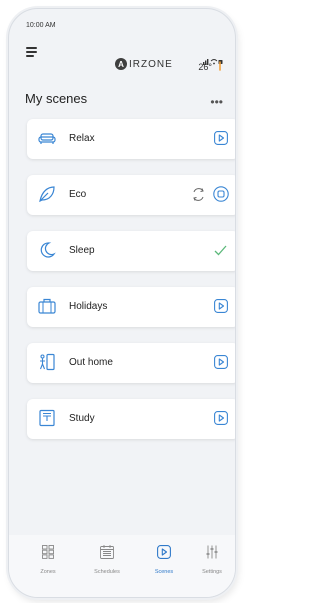 The height and width of the screenshot is (603, 320). Describe the element at coordinates (221, 194) in the screenshot. I see `stop-button` at that location.